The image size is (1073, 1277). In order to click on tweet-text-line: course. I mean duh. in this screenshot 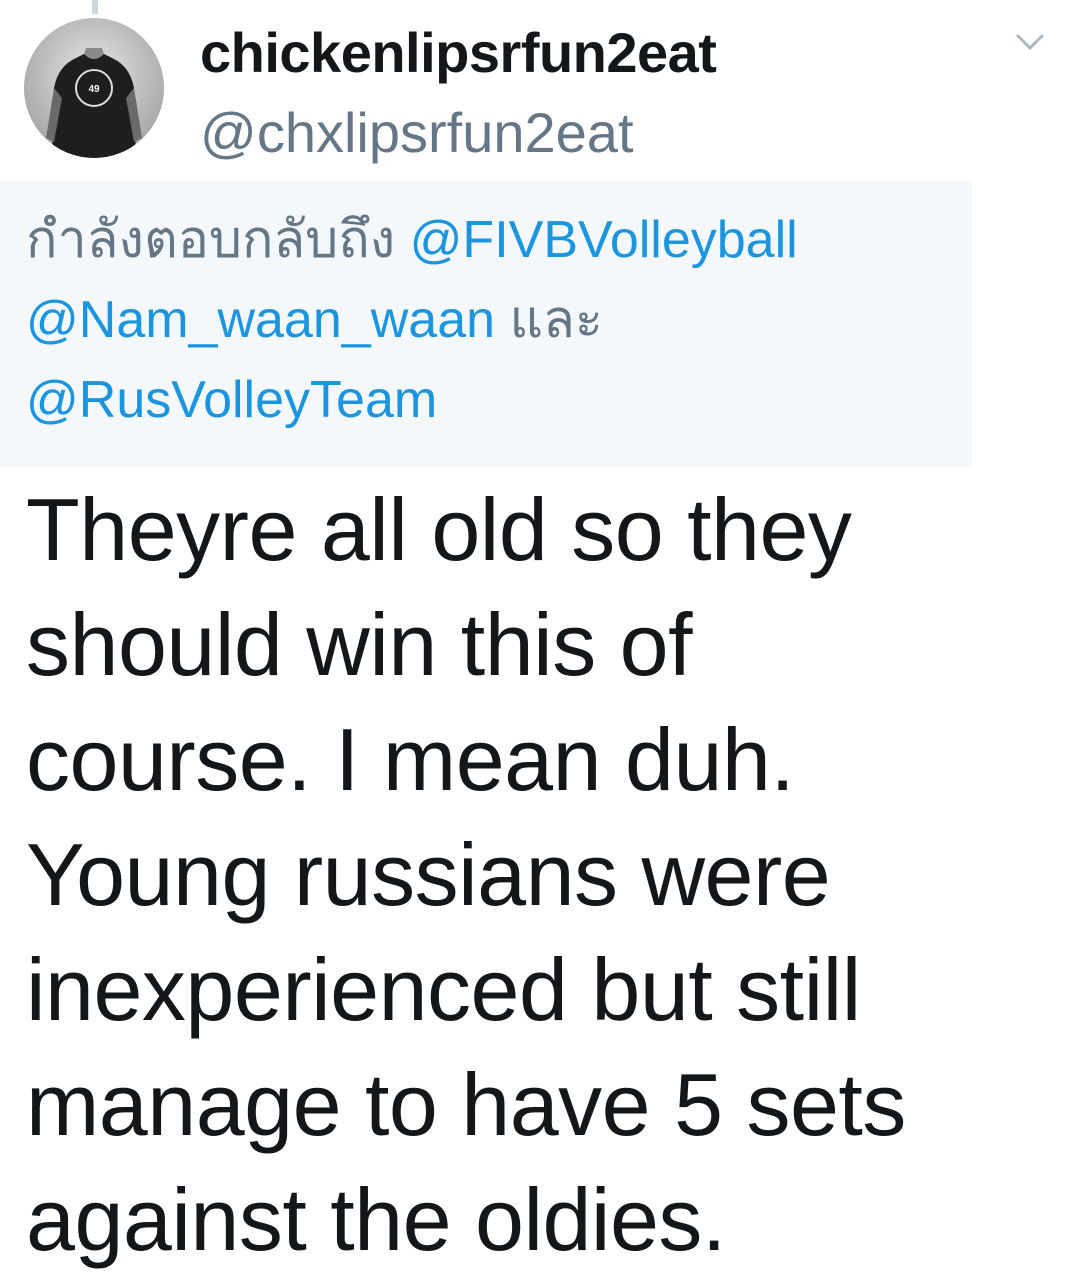, I will do `click(410, 759)`.